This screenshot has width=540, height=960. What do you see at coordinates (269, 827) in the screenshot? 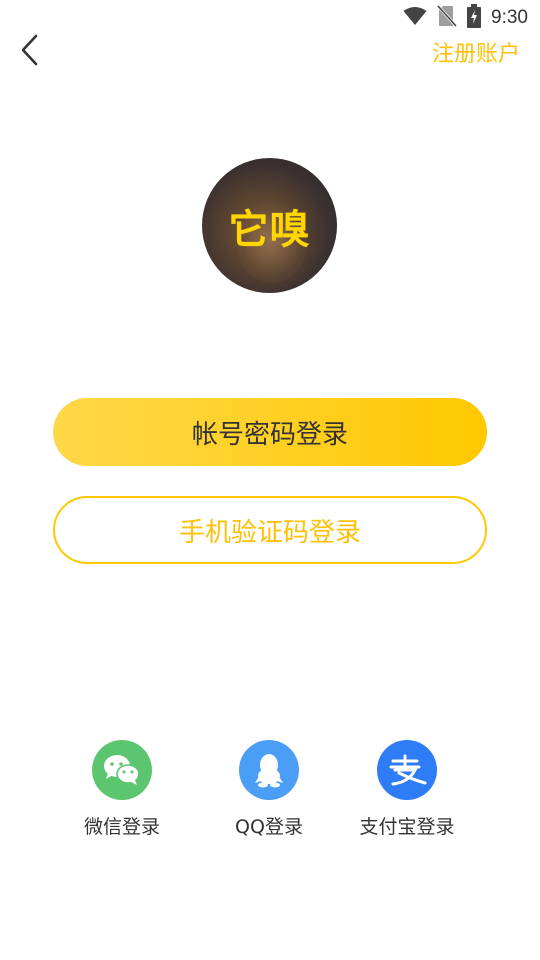
I see `qq-login-label: QQ登录` at bounding box center [269, 827].